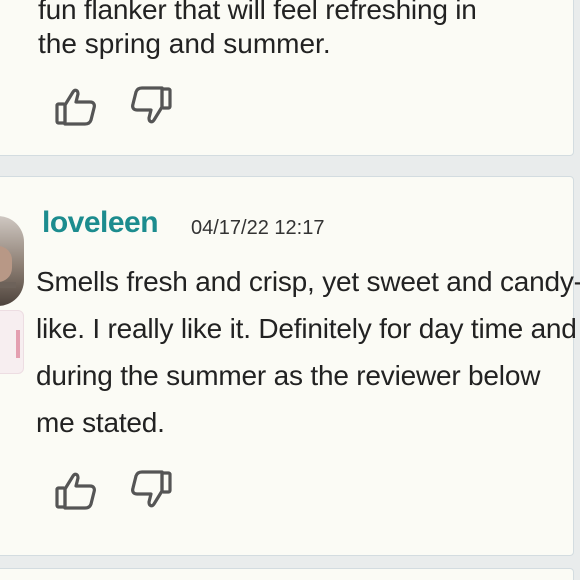 This screenshot has height=580, width=580. Describe the element at coordinates (258, 228) in the screenshot. I see `review-timestamp: 04/17/22 12:17` at that location.